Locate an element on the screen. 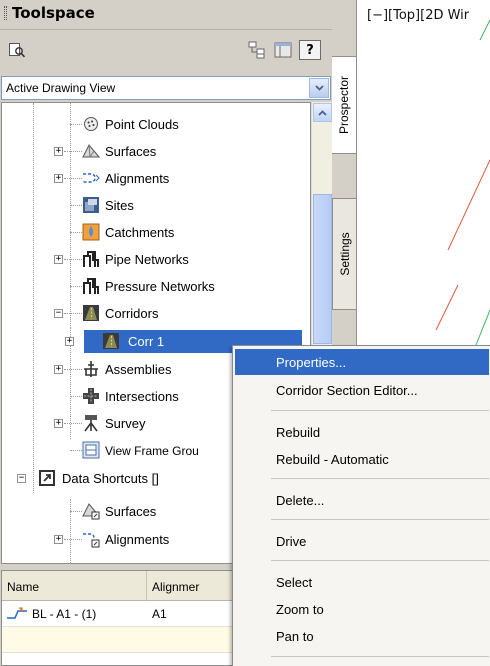  data-shortcuts-icon is located at coordinates (47, 478).